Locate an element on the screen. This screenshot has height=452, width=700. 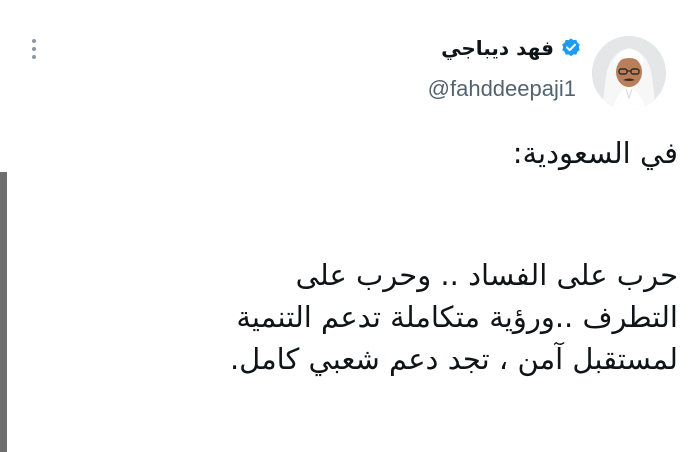
author-name-row: فهد ديباجي is located at coordinates (511, 48).